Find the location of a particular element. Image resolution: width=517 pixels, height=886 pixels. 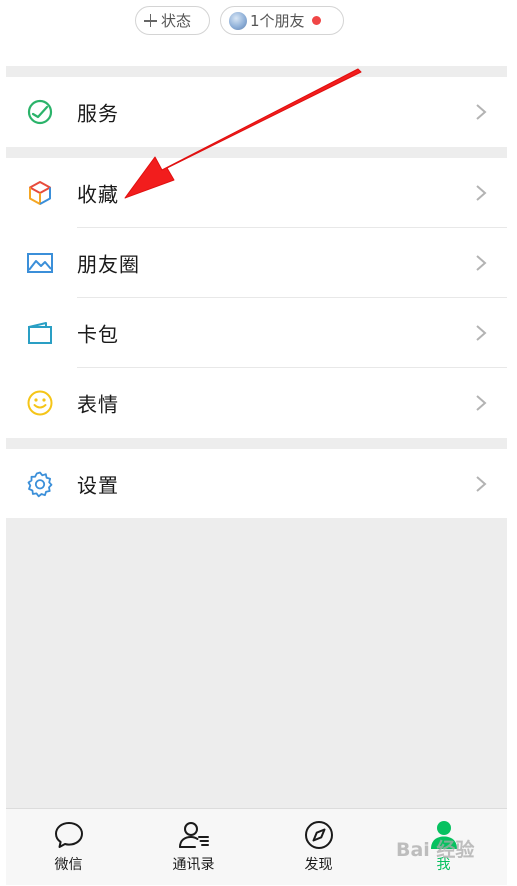

tab-chats: 微信 is located at coordinates (68, 847).